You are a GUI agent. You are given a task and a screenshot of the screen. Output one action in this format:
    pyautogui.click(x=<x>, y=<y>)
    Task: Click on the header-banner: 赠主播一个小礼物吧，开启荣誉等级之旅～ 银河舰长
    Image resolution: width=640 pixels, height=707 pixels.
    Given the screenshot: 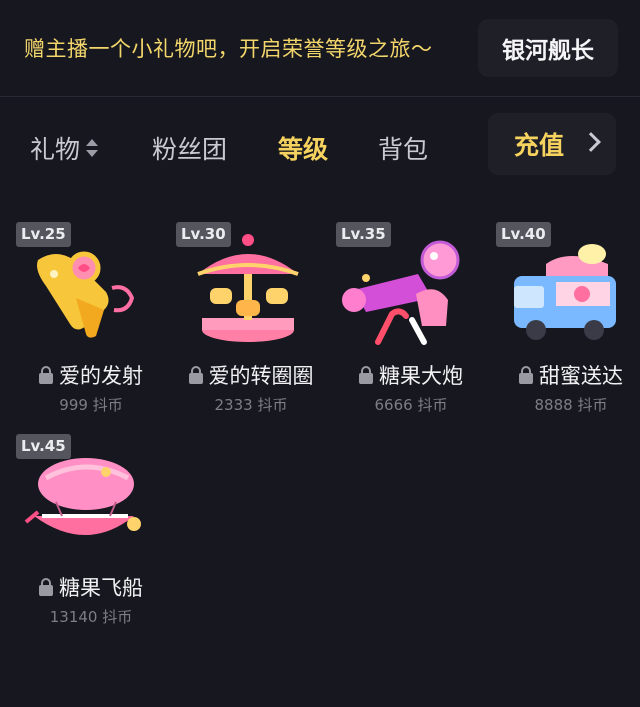 What is the action you would take?
    pyautogui.click(x=320, y=48)
    